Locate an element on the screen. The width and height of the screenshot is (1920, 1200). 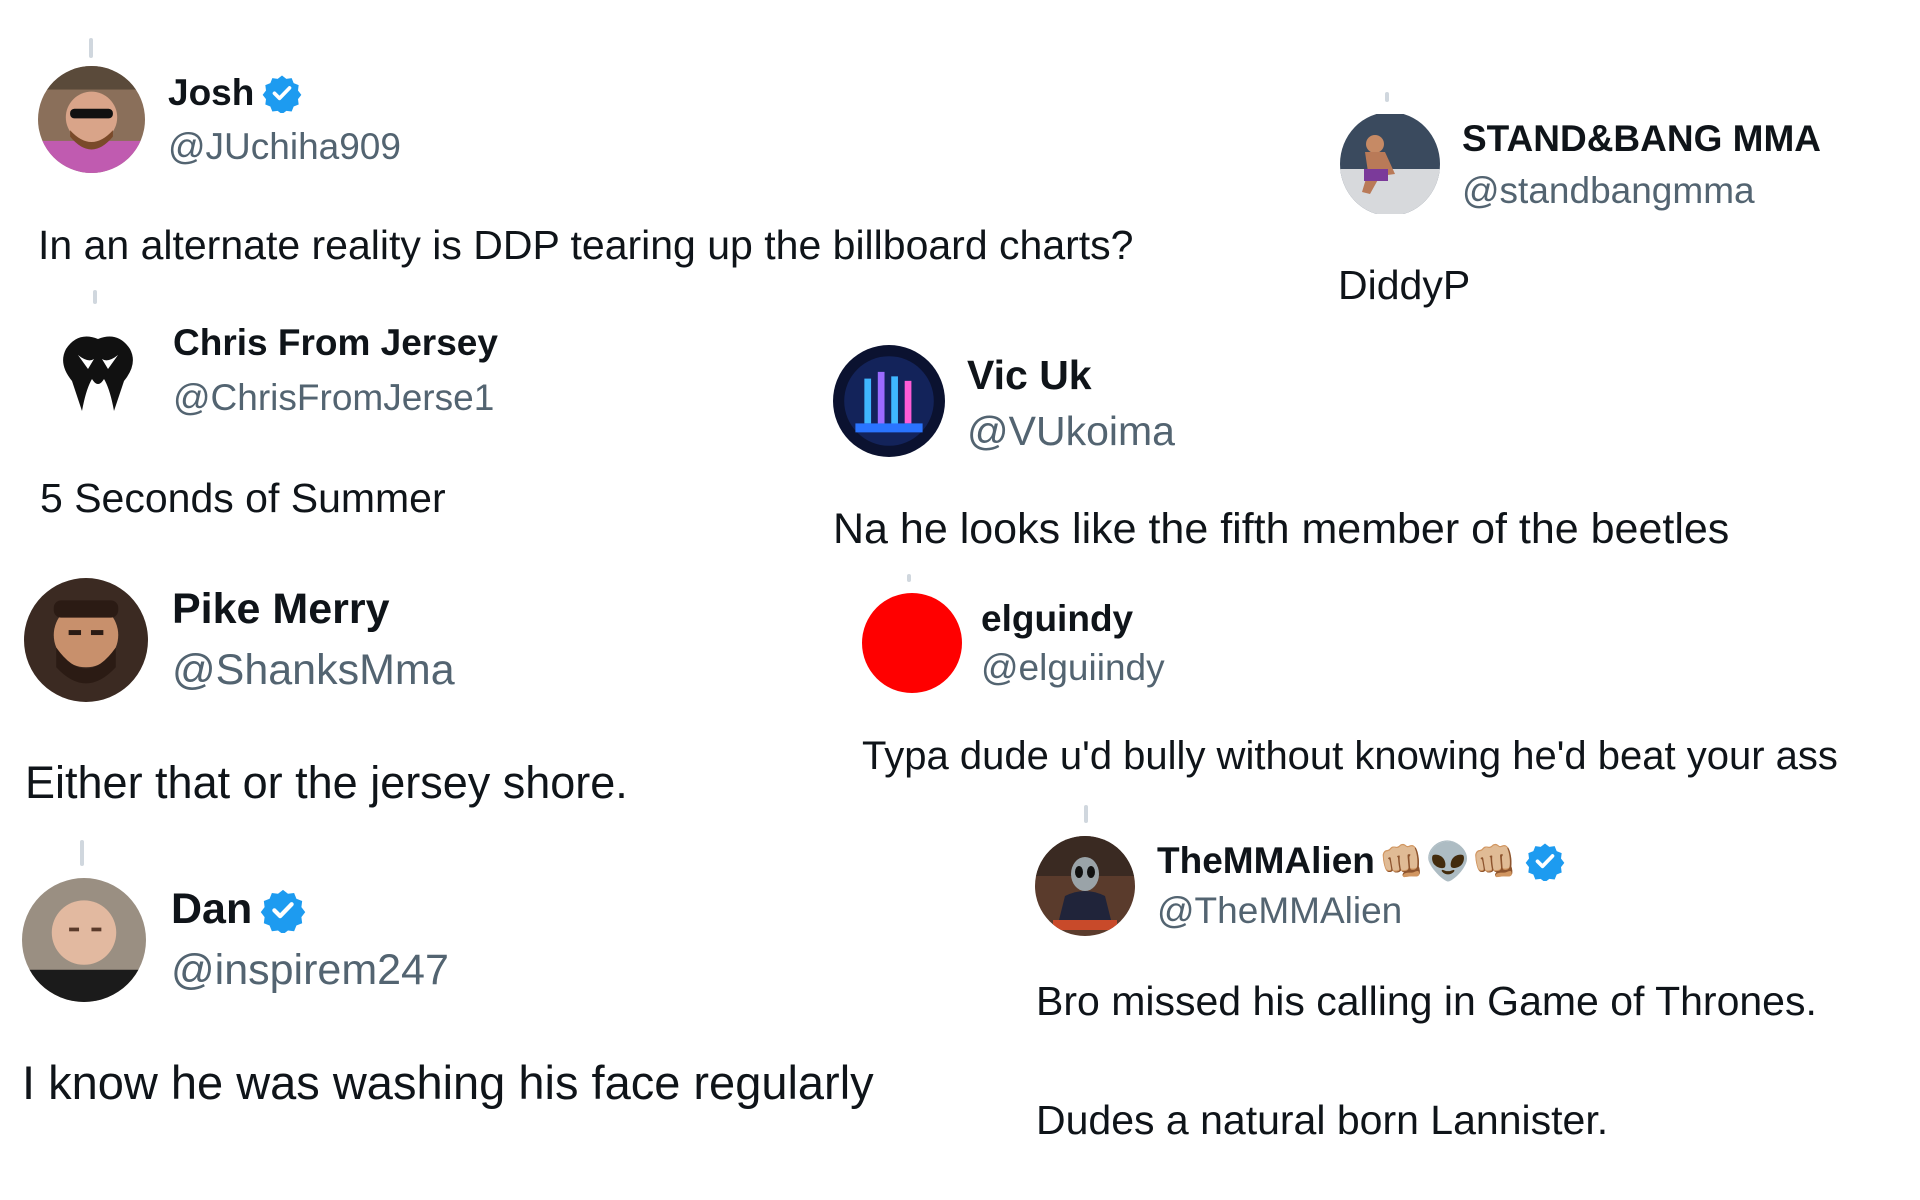
user-handle: @ChrisFromJerse1 is located at coordinates (333, 398).